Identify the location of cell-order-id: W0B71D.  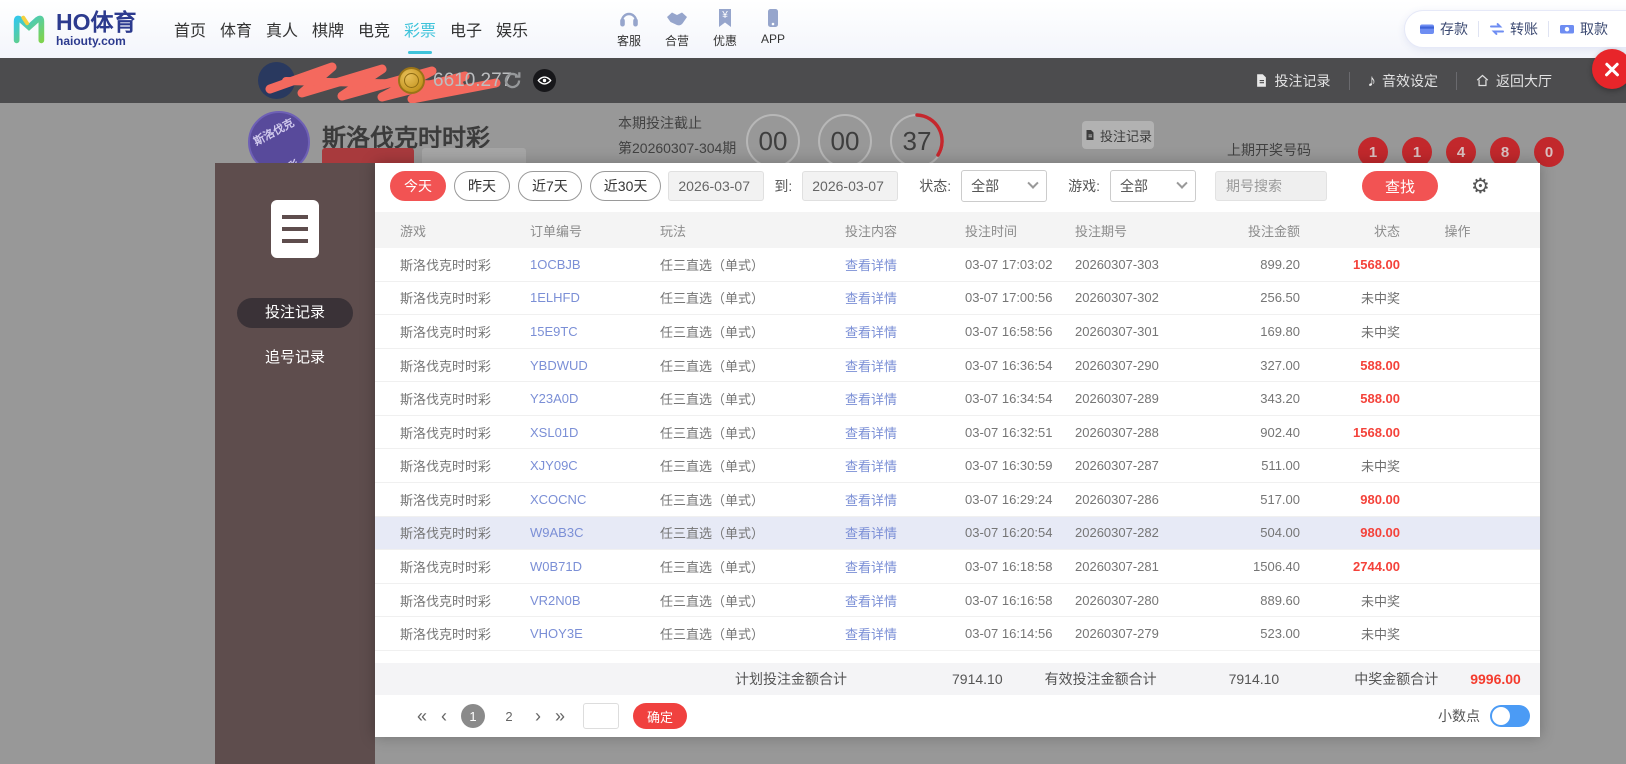
(595, 566).